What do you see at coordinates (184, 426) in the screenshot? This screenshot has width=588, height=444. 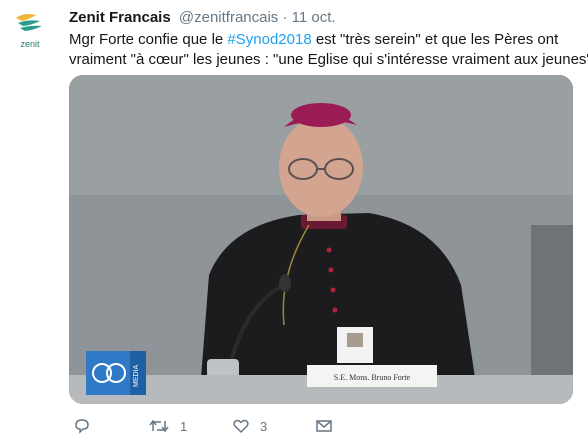 I see `retweet-count: 1` at bounding box center [184, 426].